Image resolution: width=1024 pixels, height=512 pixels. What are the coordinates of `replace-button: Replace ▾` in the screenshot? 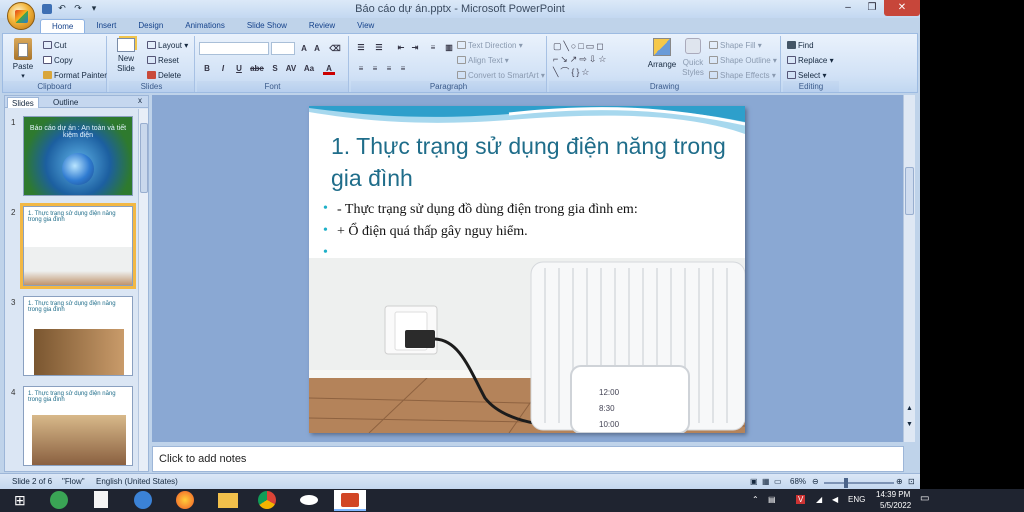 It's located at (810, 61).